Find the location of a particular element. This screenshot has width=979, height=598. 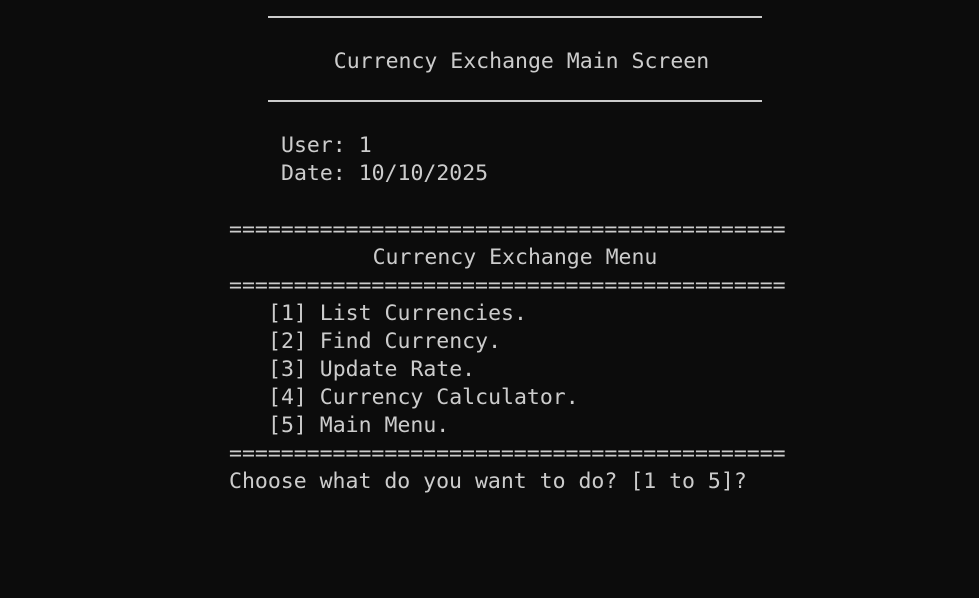

menu-item-list-currencies: [1] List Currencies. is located at coordinates (397, 314).